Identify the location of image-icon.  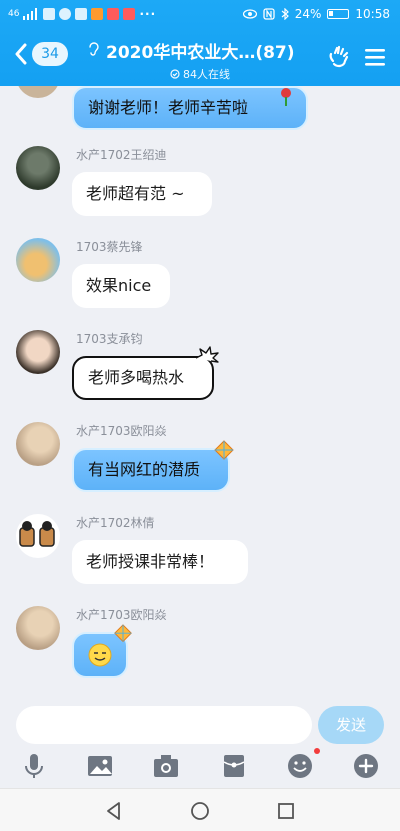
(100, 766).